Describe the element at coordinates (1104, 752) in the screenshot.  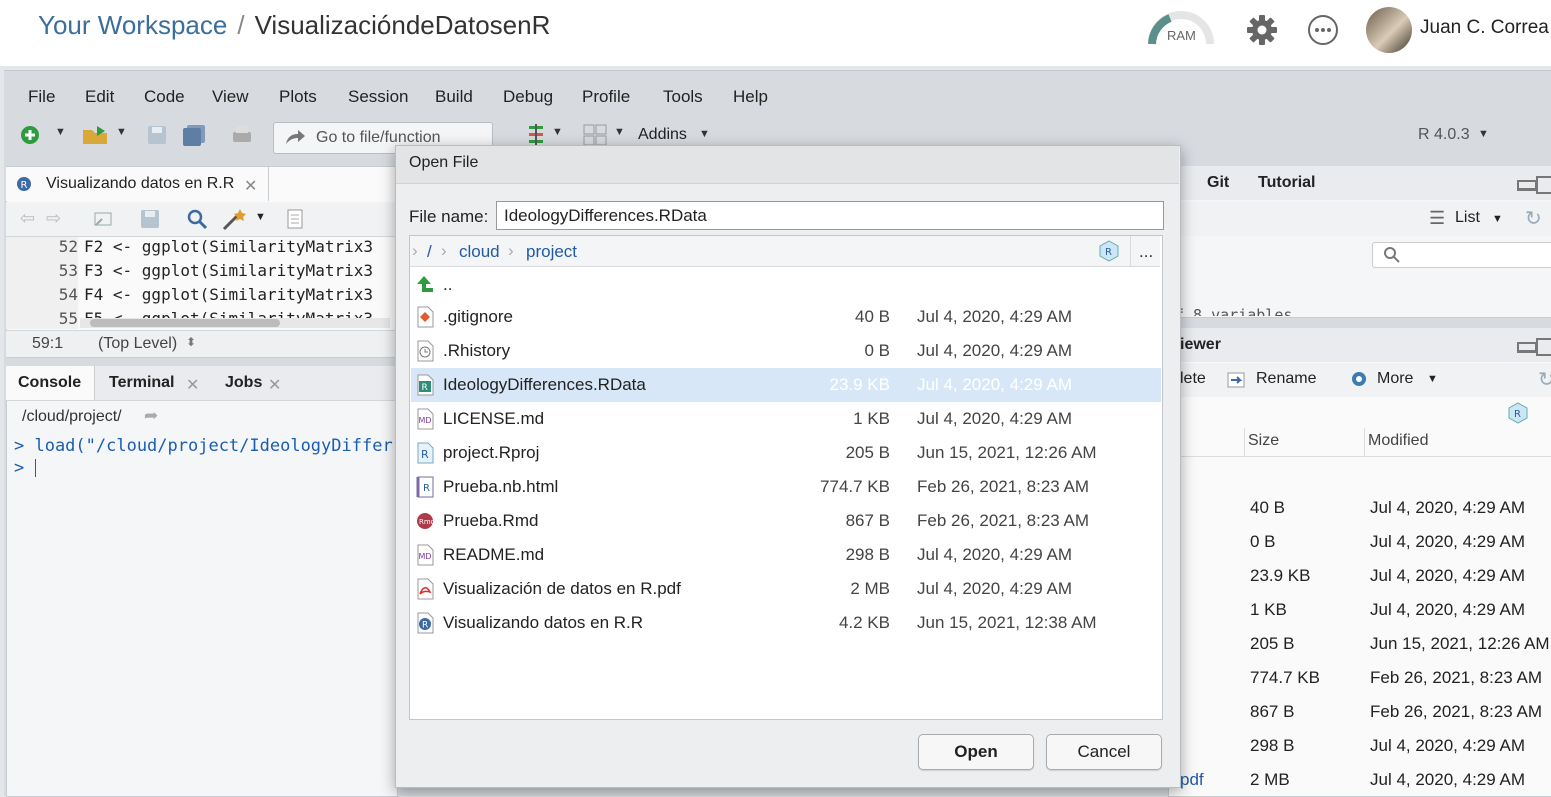
I see `cancel-button: Cancel` at that location.